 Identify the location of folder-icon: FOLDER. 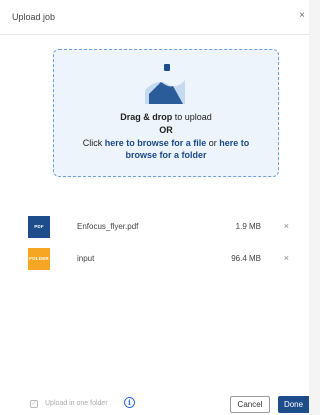
(39, 259).